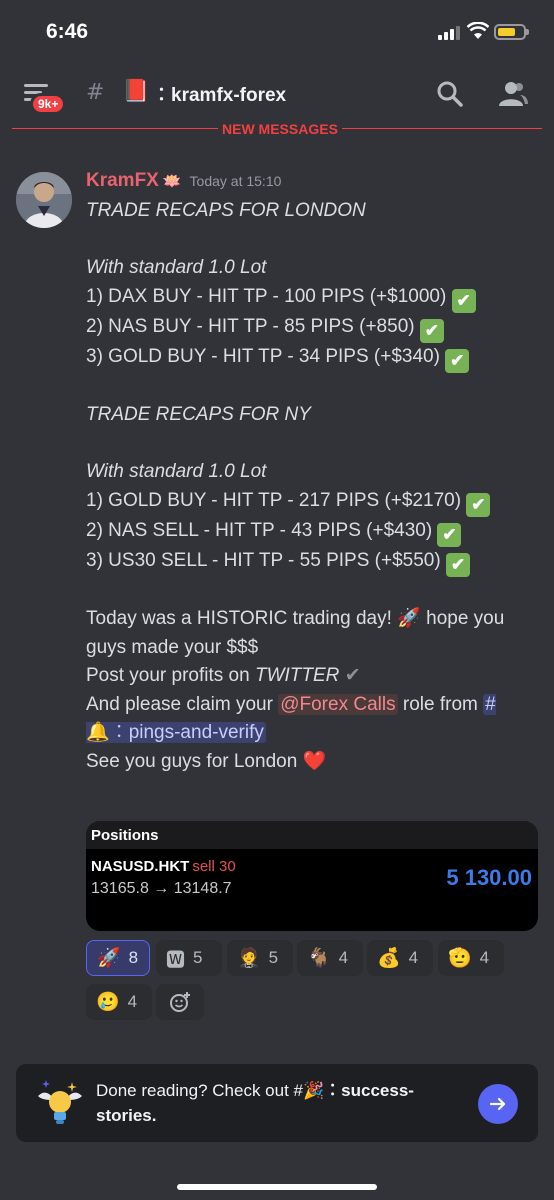  I want to click on smiling-tear-icon: 🥲, so click(108, 1002).